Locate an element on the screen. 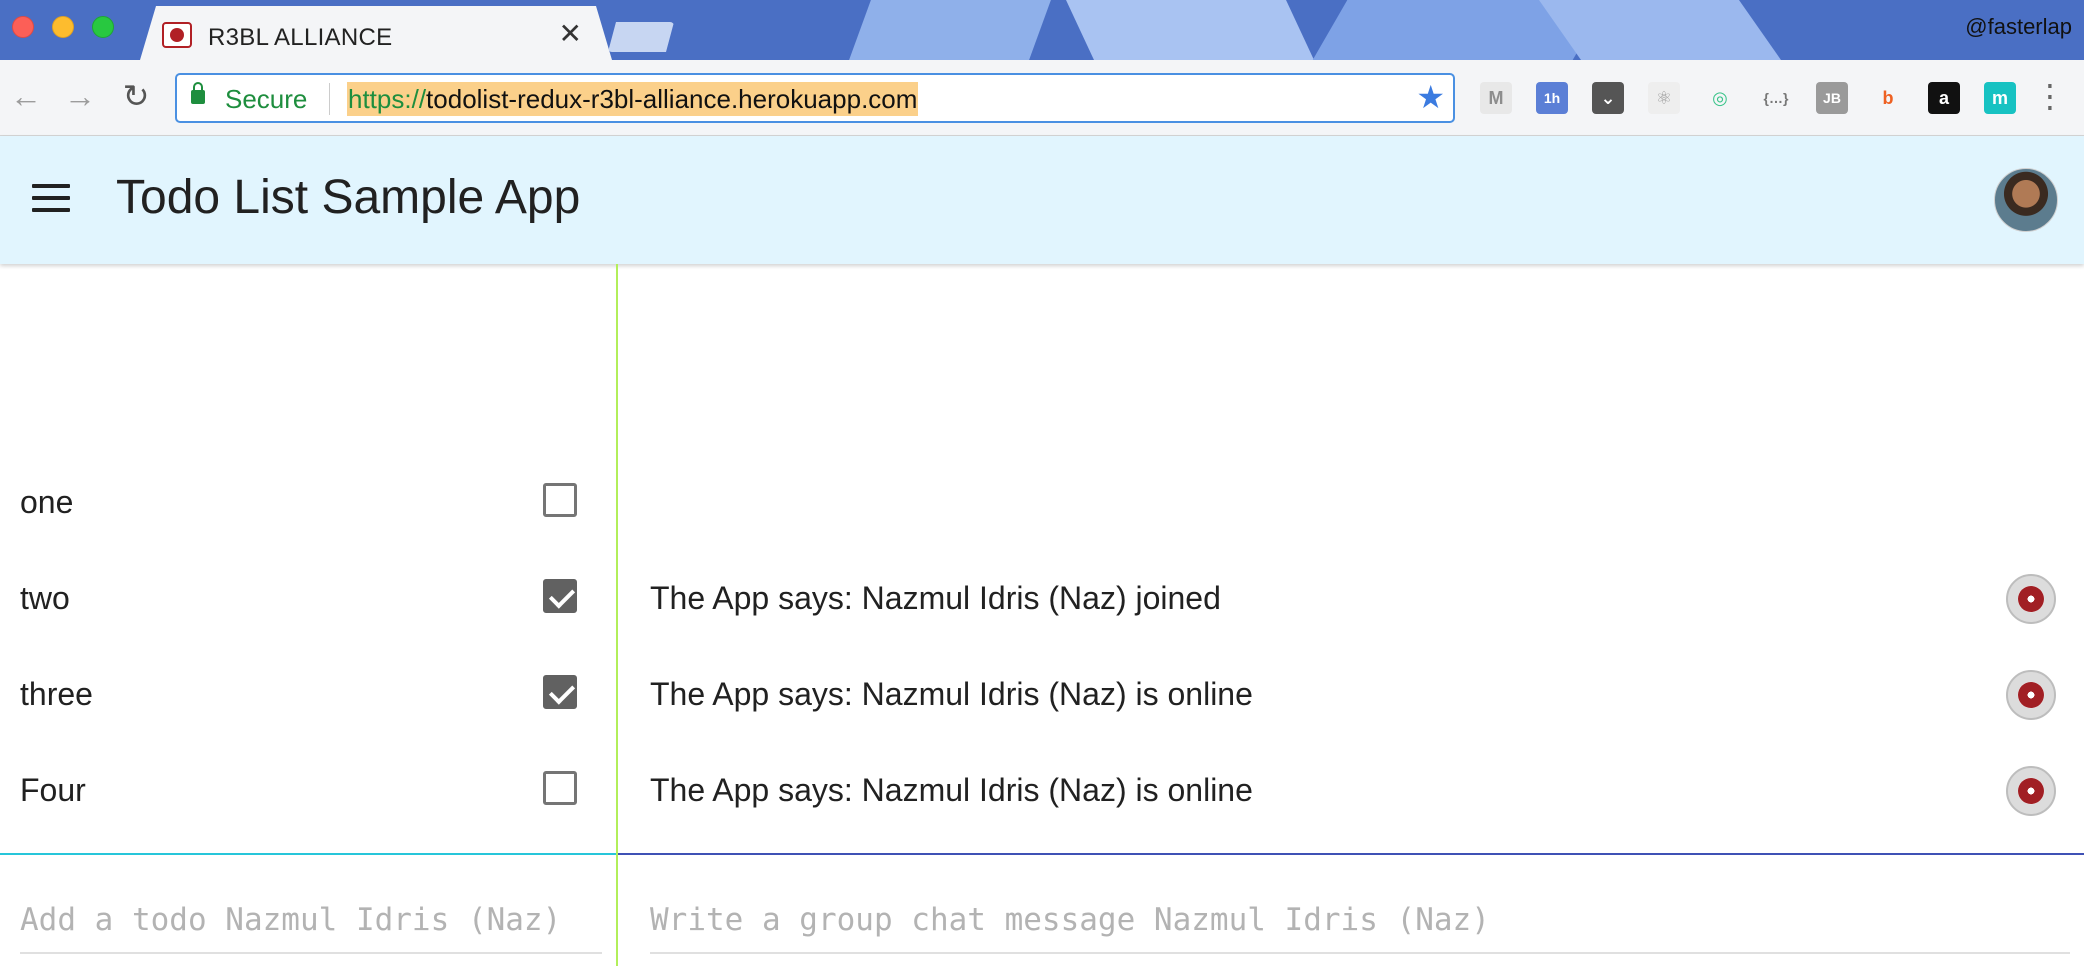 Image resolution: width=2084 pixels, height=966 pixels. browser-tab: R3BL ALLIANCE ✕ is located at coordinates (376, 33).